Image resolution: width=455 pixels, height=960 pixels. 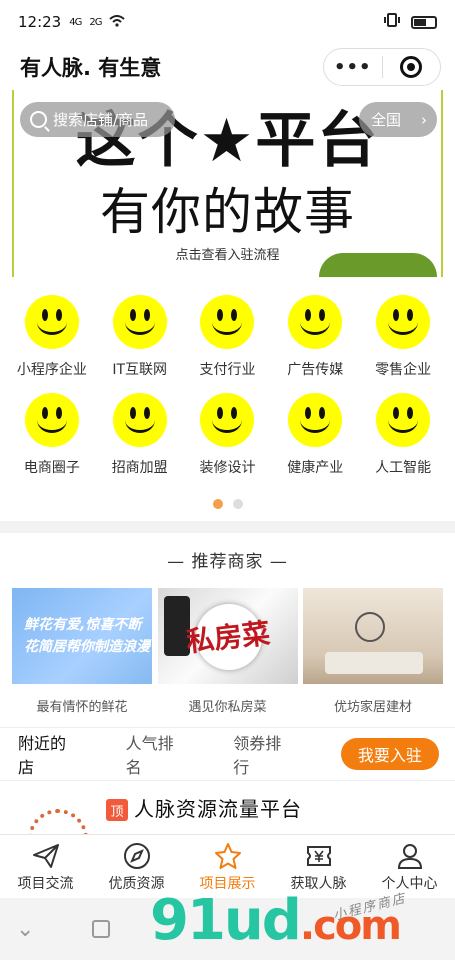 I want to click on merchant-card: 私房菜 遇见你私房菜, so click(x=227, y=651).